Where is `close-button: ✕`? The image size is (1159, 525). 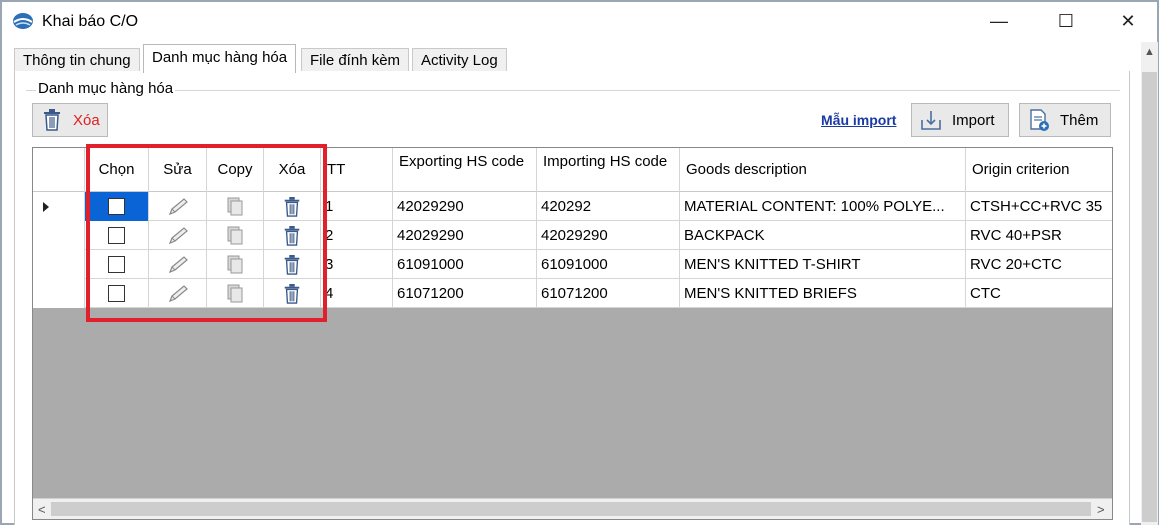
close-button: ✕ is located at coordinates (1128, 21).